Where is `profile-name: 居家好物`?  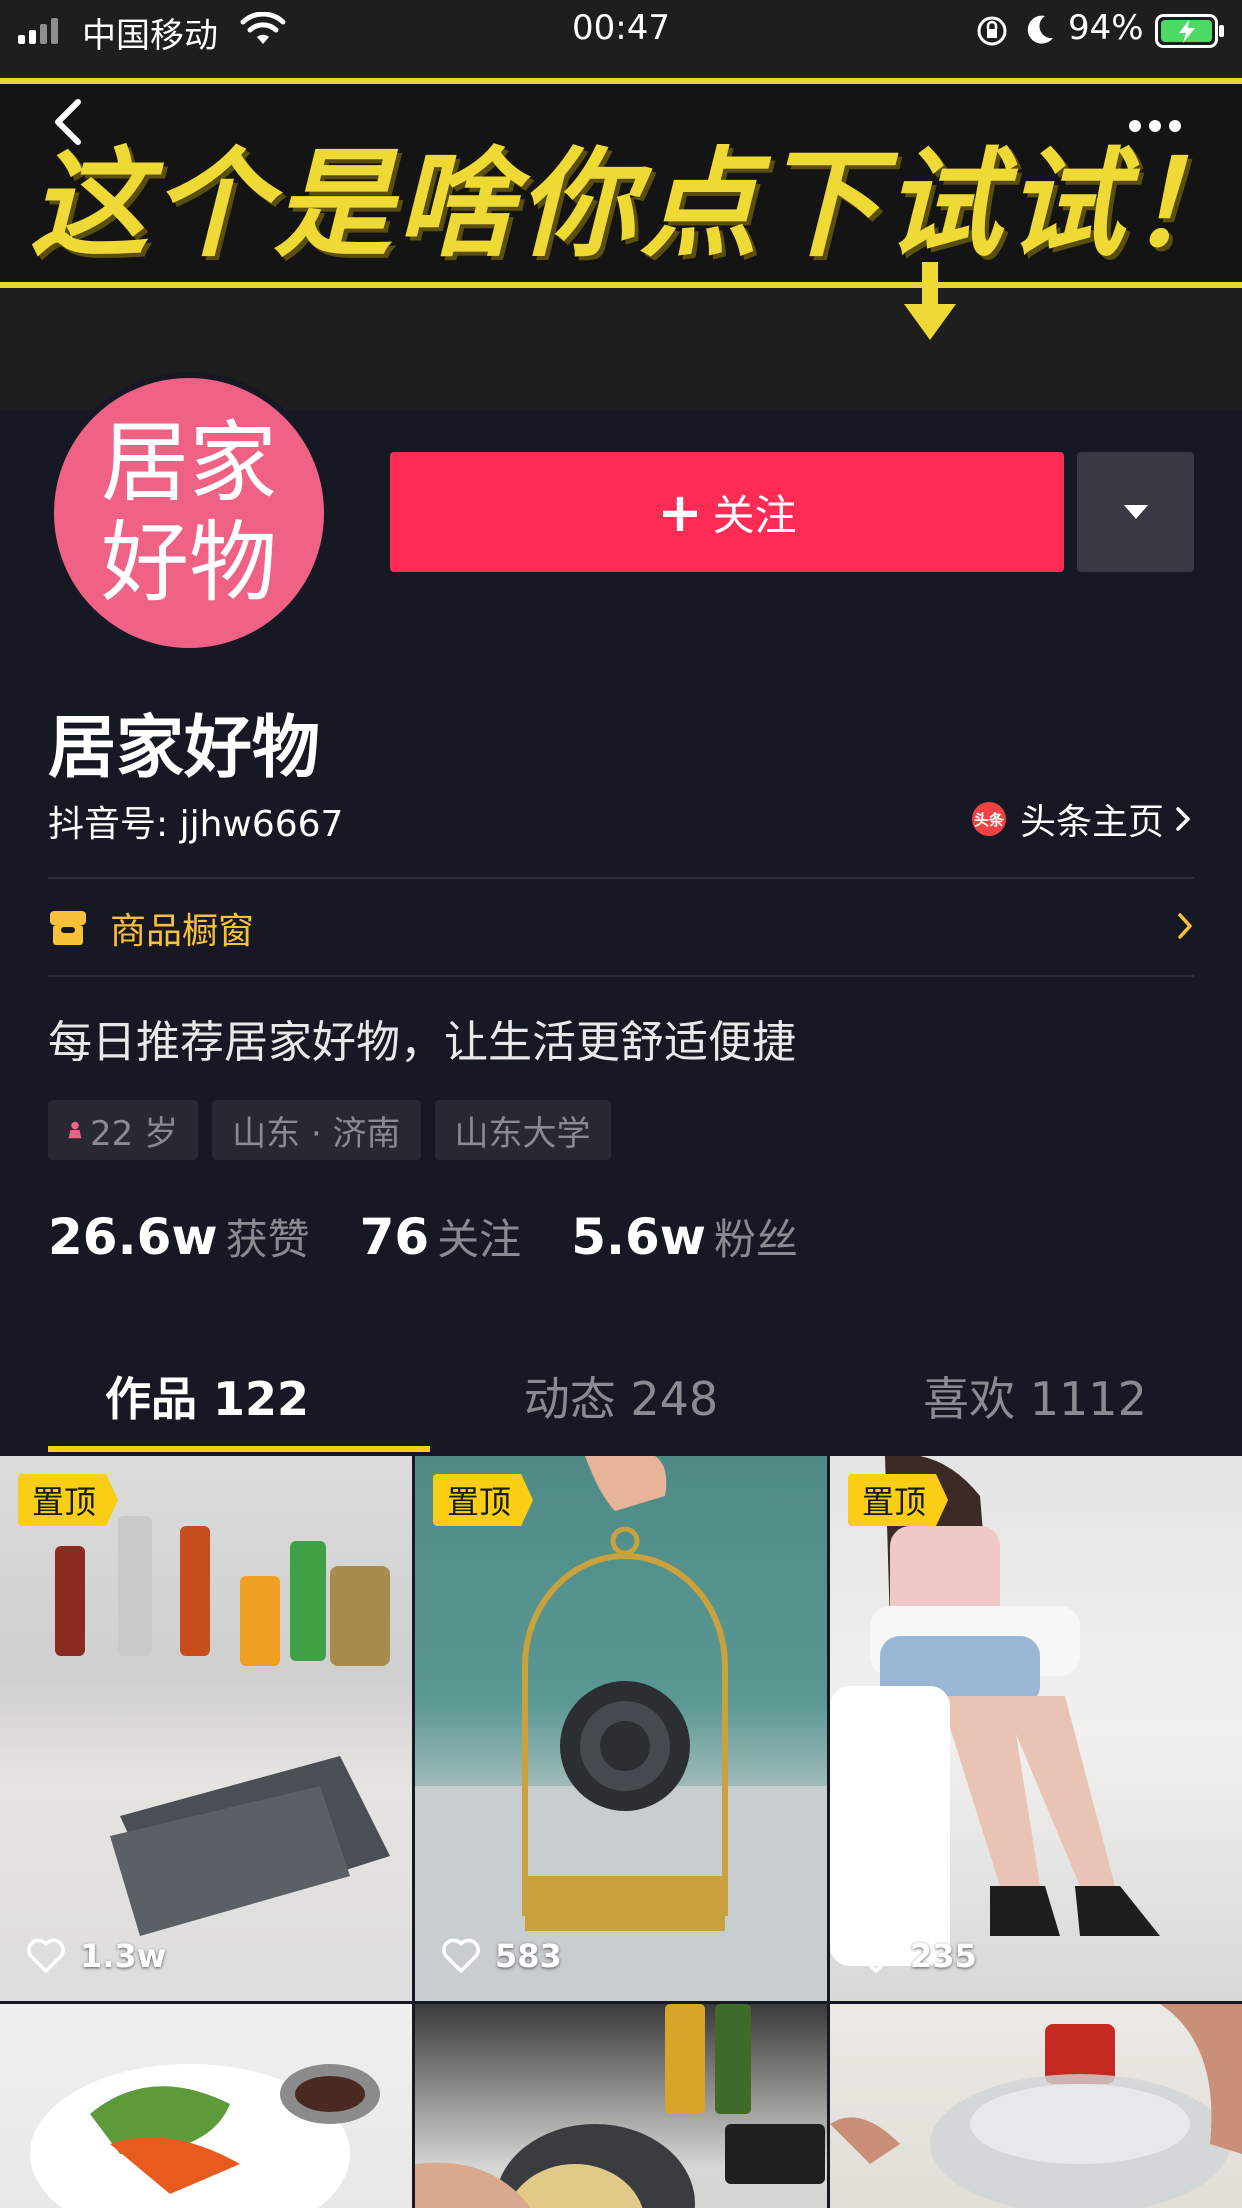 profile-name: 居家好物 is located at coordinates (184, 748).